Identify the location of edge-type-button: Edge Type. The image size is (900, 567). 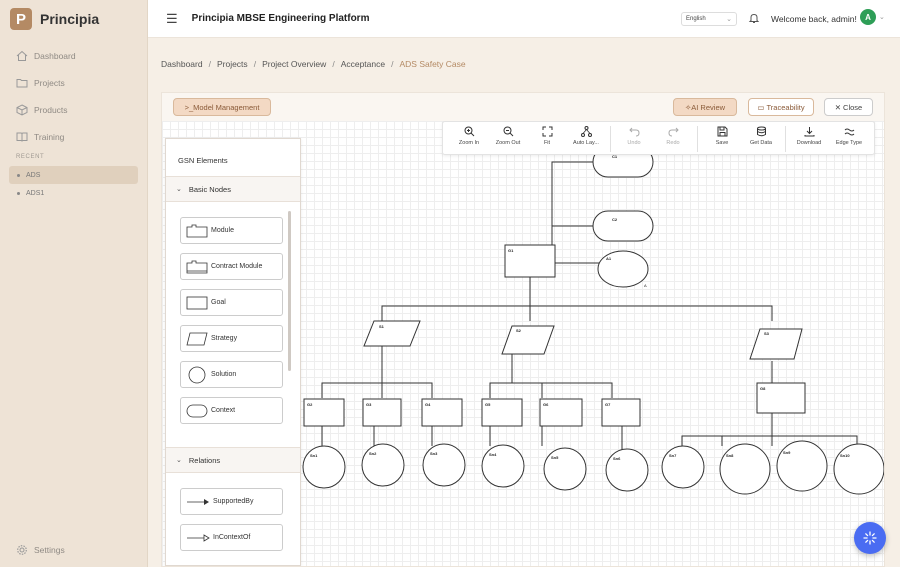
(849, 136).